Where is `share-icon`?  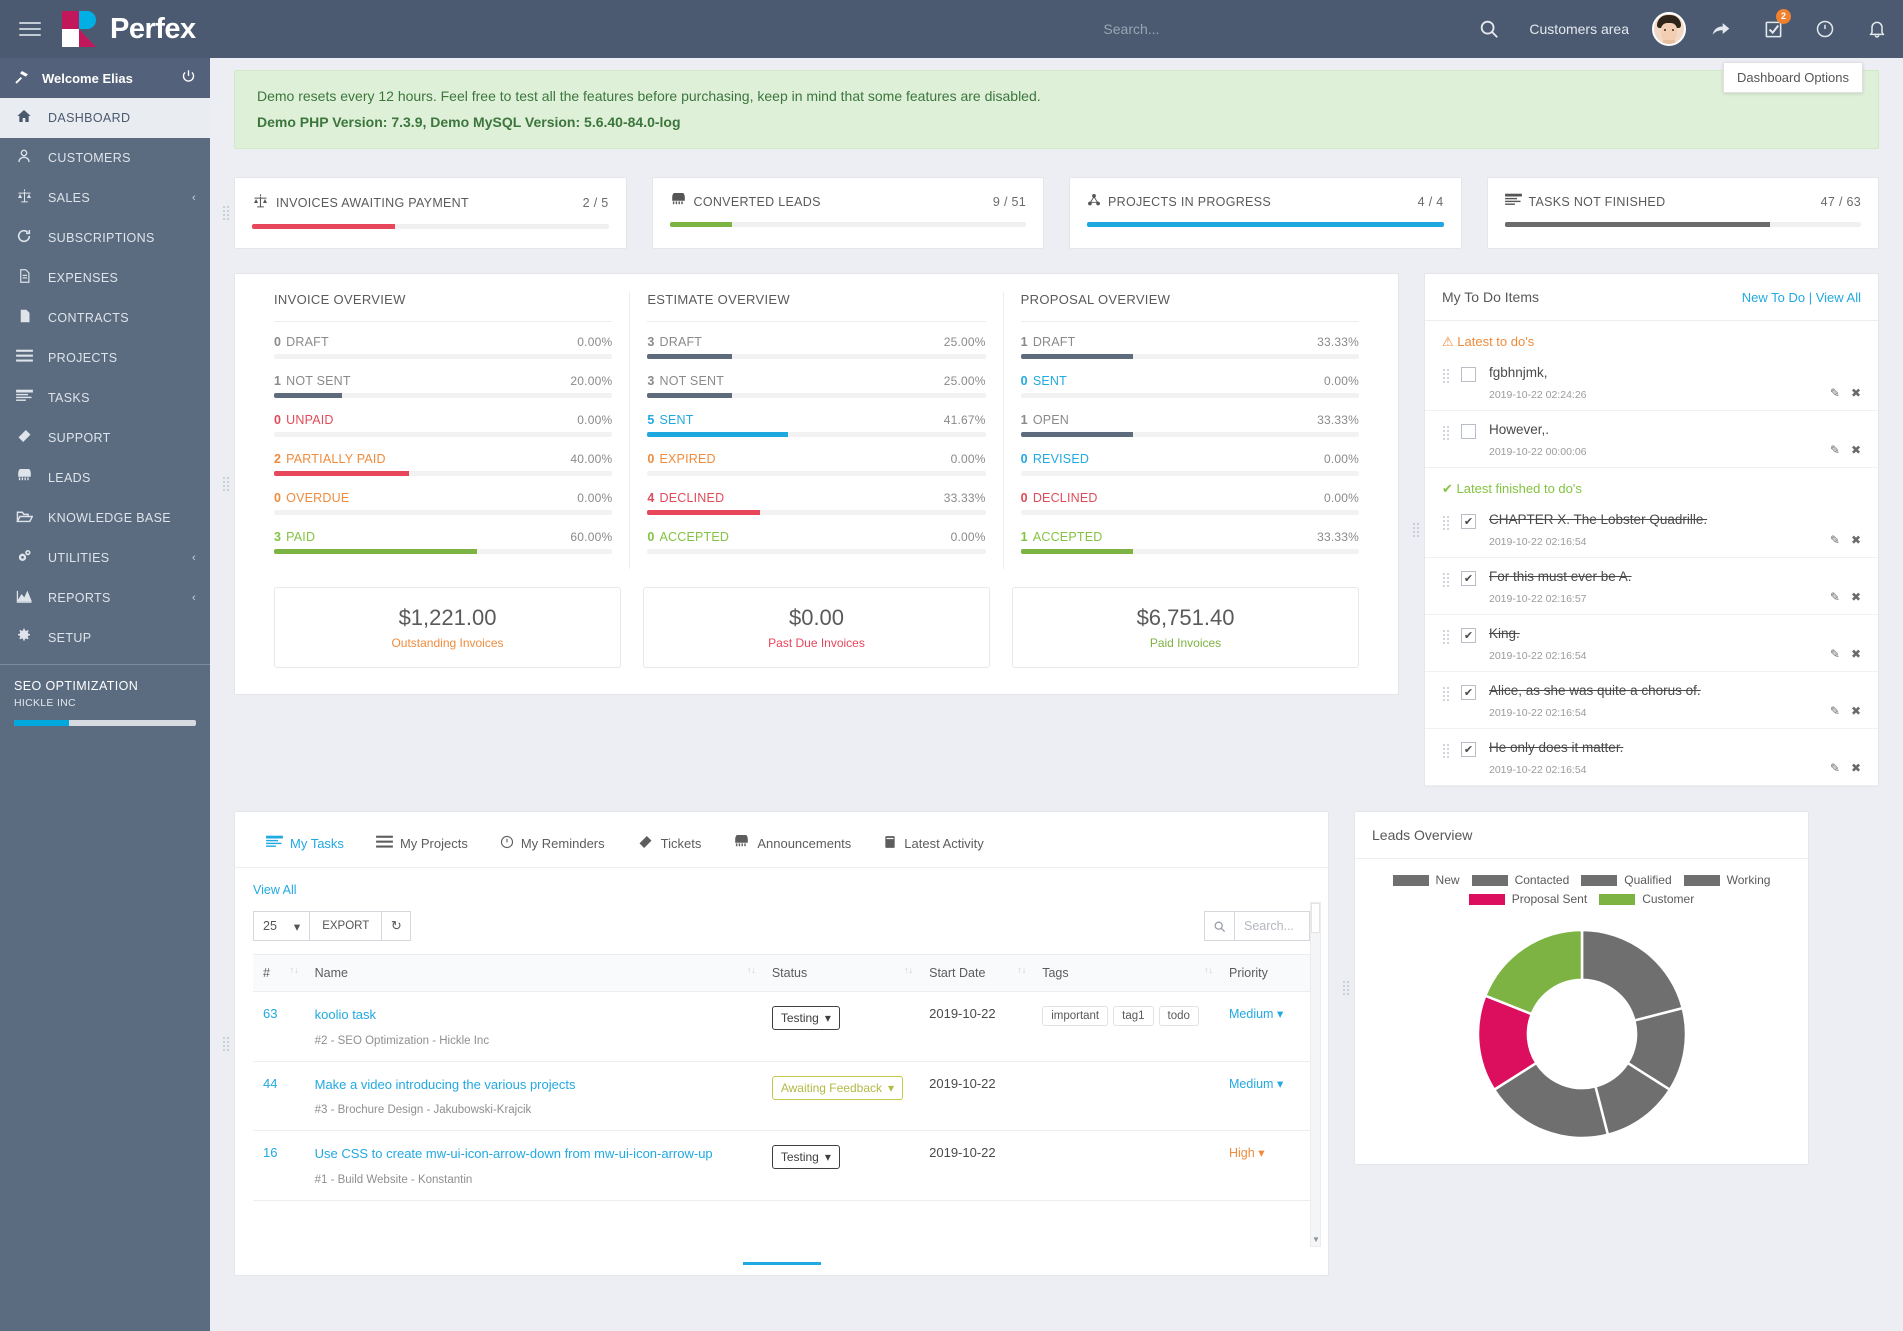
share-icon is located at coordinates (1721, 29).